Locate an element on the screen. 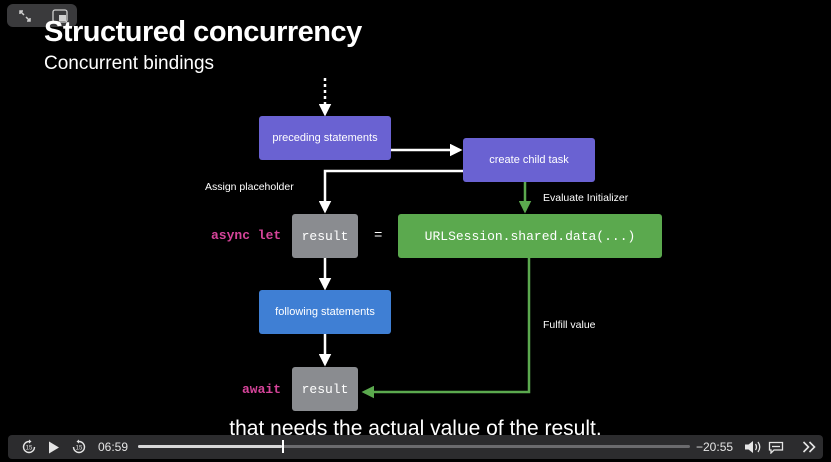  remaining-time: −20:55 is located at coordinates (715, 447).